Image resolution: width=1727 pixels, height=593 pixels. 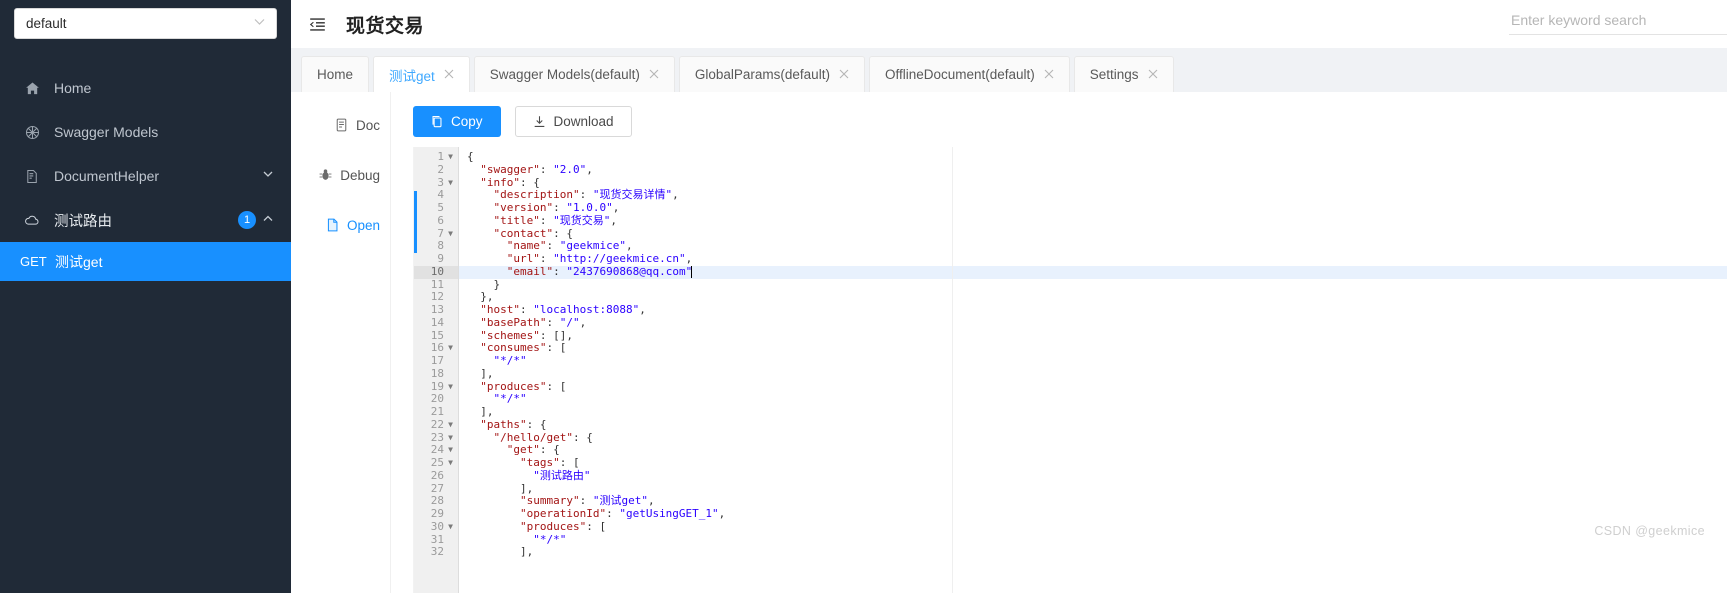 I want to click on code-line: "host": "localhost:8088",, so click(x=1093, y=310).